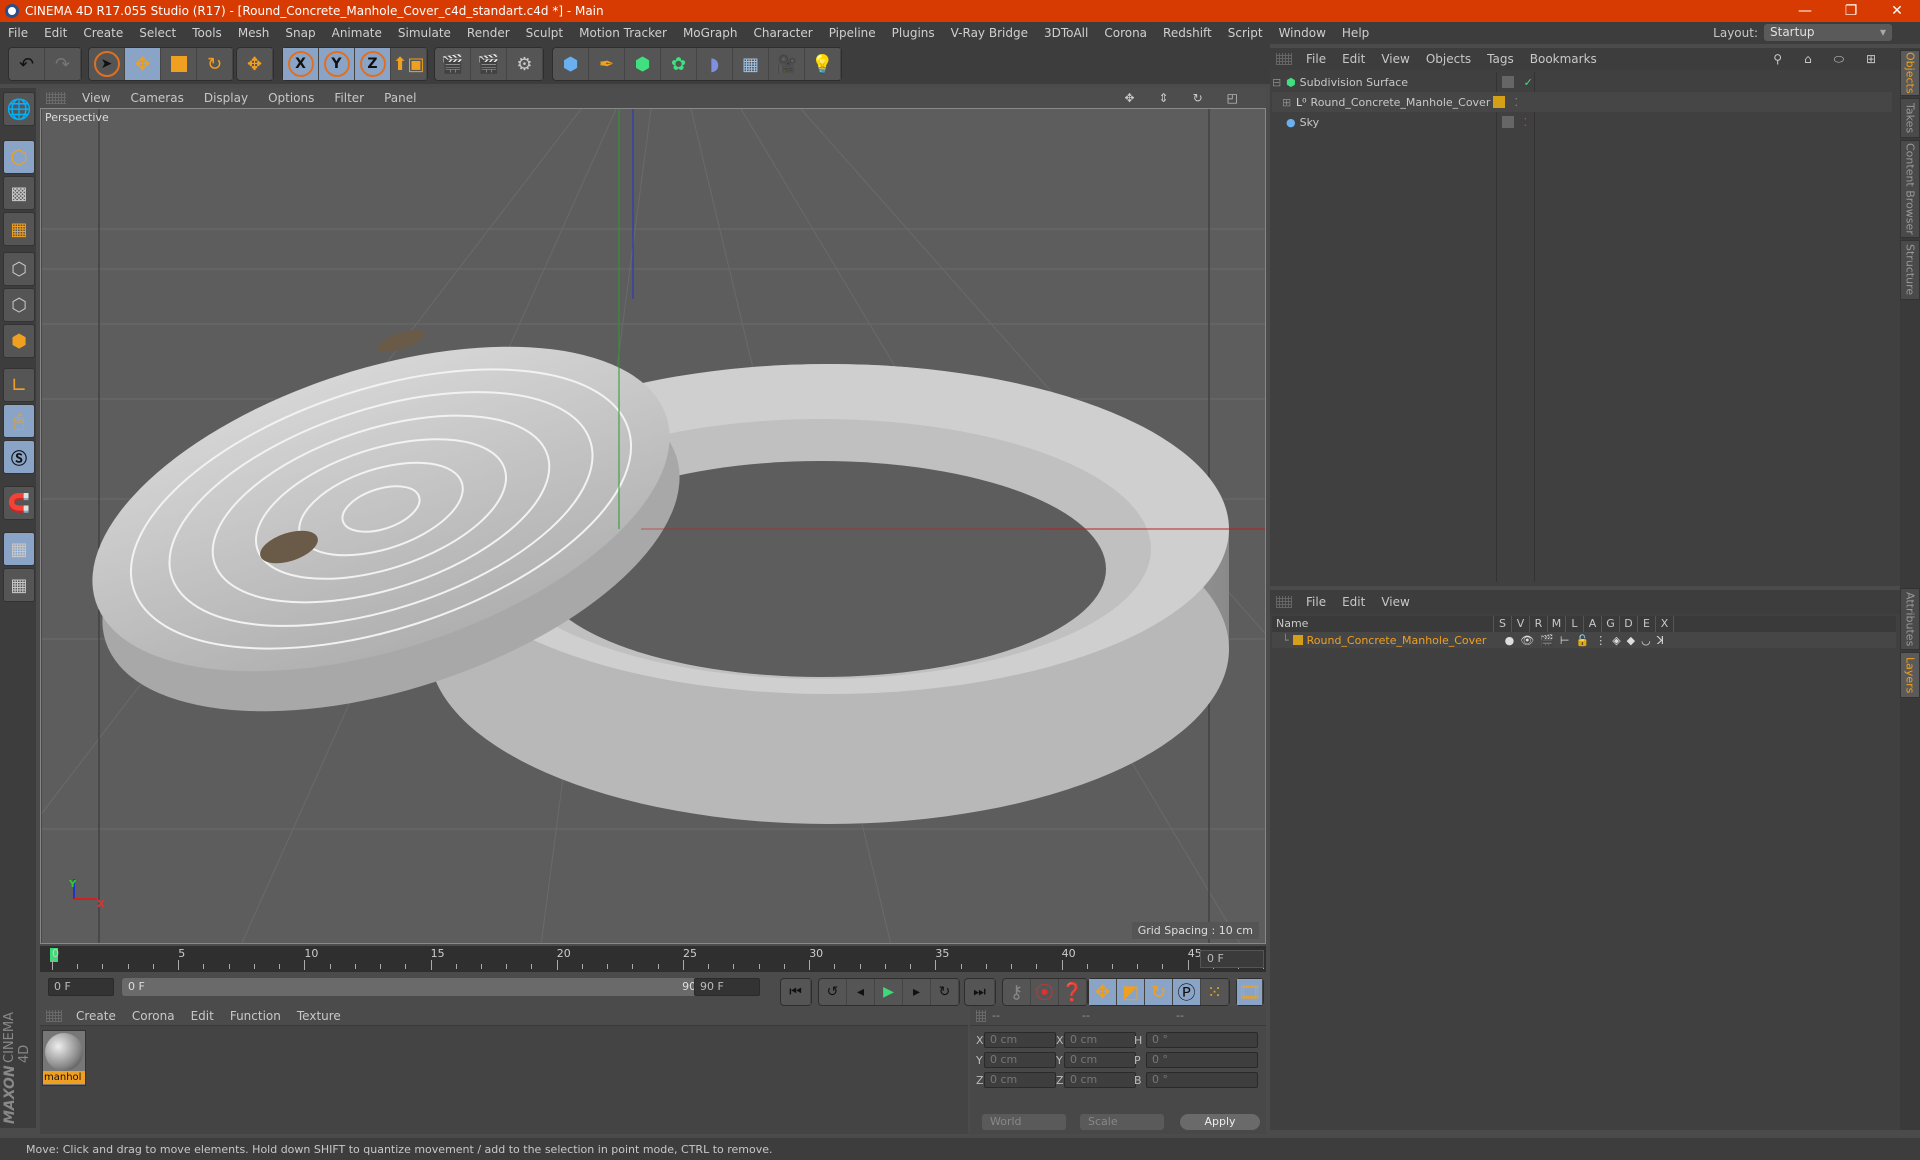 The height and width of the screenshot is (1160, 1920). I want to click on material-item: manhol, so click(64, 1058).